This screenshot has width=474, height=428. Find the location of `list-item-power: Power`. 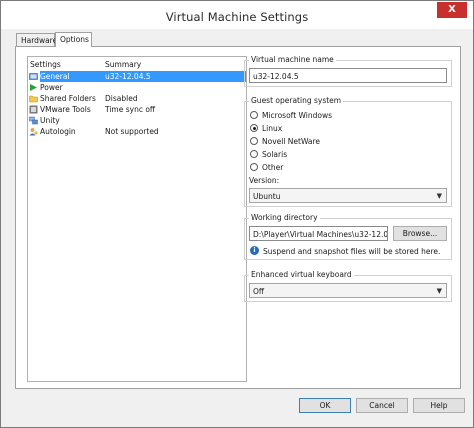

list-item-power: Power is located at coordinates (137, 87).